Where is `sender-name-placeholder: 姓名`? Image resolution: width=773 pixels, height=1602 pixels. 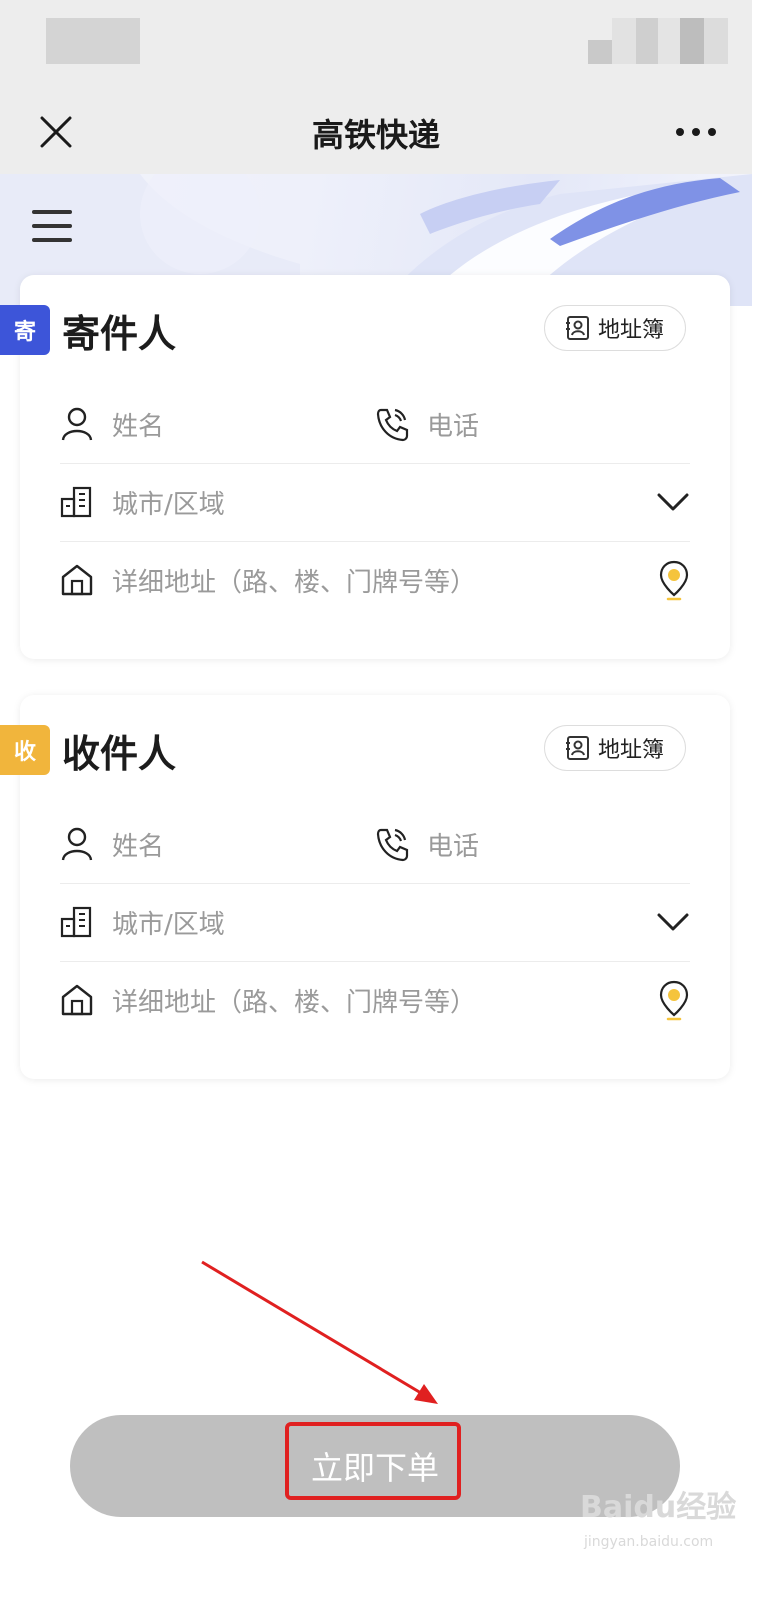
sender-name-placeholder: 姓名 is located at coordinates (138, 426).